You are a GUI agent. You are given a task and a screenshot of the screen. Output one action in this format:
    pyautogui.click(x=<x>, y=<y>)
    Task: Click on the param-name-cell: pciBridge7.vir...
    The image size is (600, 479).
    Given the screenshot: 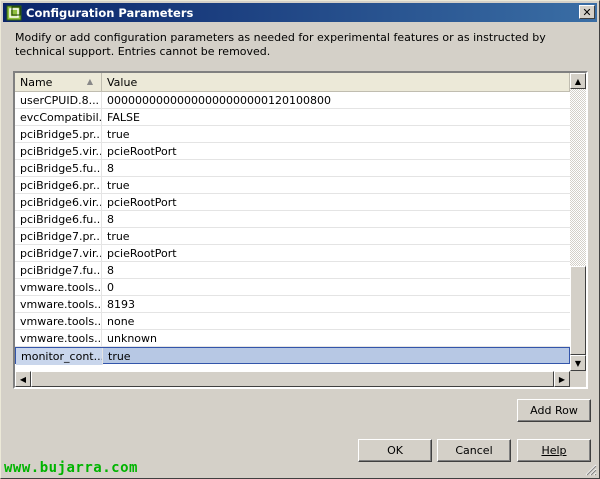 What is the action you would take?
    pyautogui.click(x=58, y=253)
    